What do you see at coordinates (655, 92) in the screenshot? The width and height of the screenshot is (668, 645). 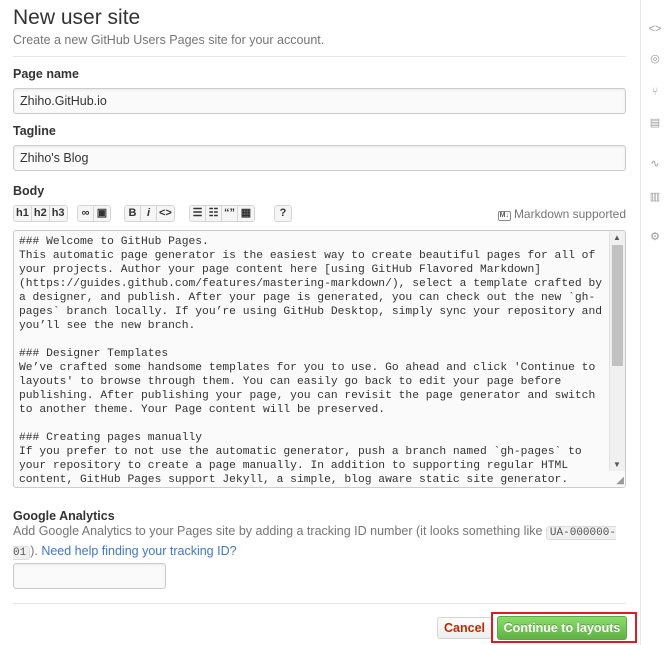 I see `pull-request-icon: ⑂` at bounding box center [655, 92].